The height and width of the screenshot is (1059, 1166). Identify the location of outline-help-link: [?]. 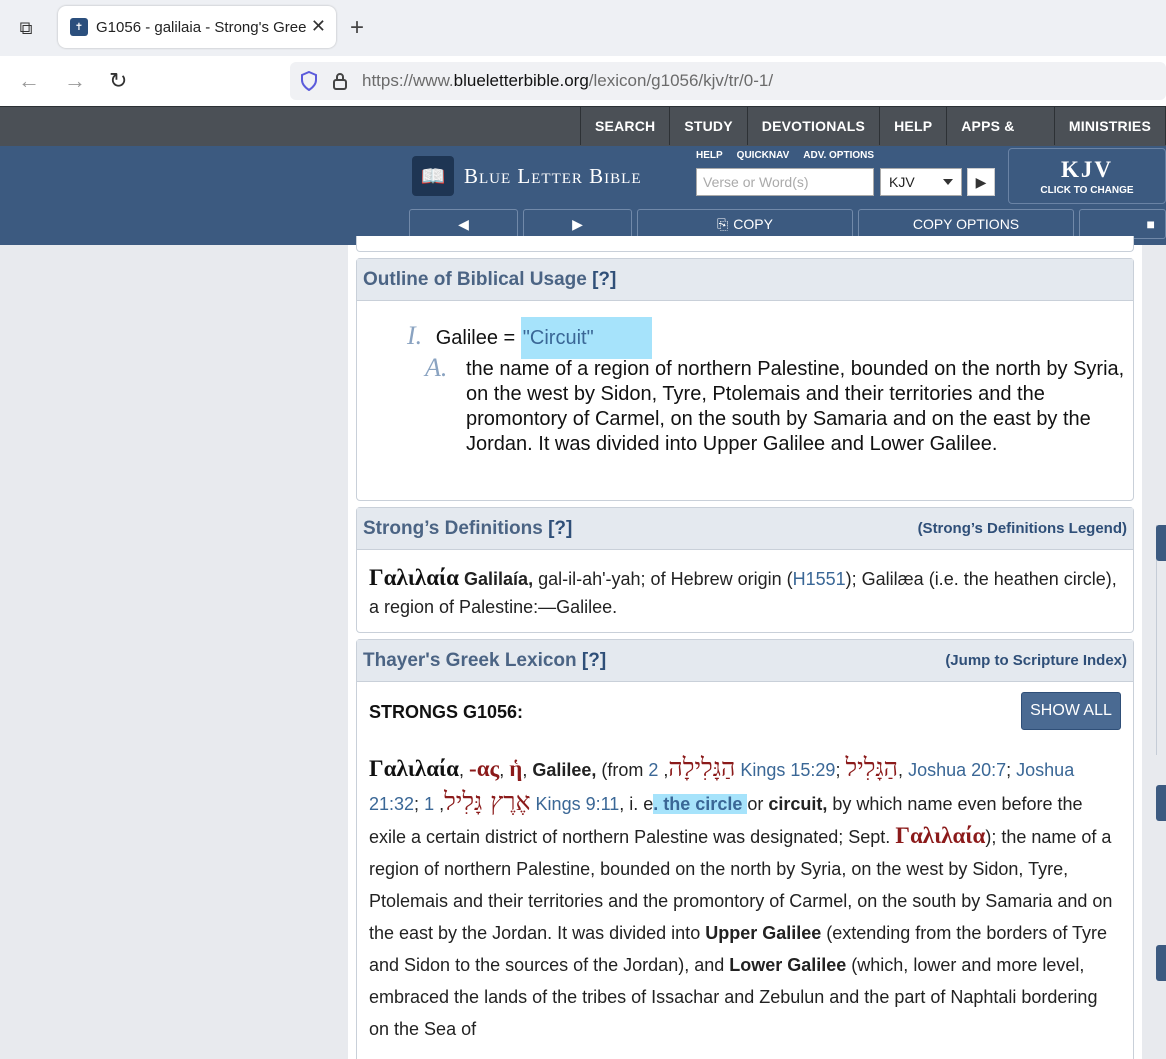
(604, 279).